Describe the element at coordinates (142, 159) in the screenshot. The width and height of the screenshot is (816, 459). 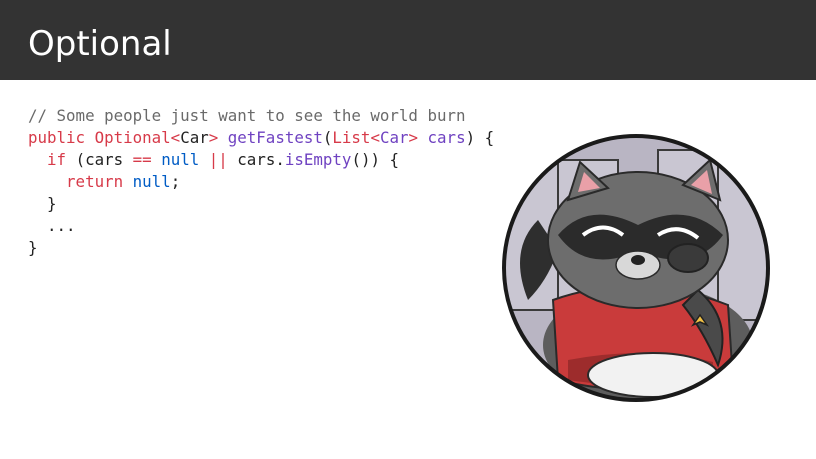
I see `code-token: ==` at that location.